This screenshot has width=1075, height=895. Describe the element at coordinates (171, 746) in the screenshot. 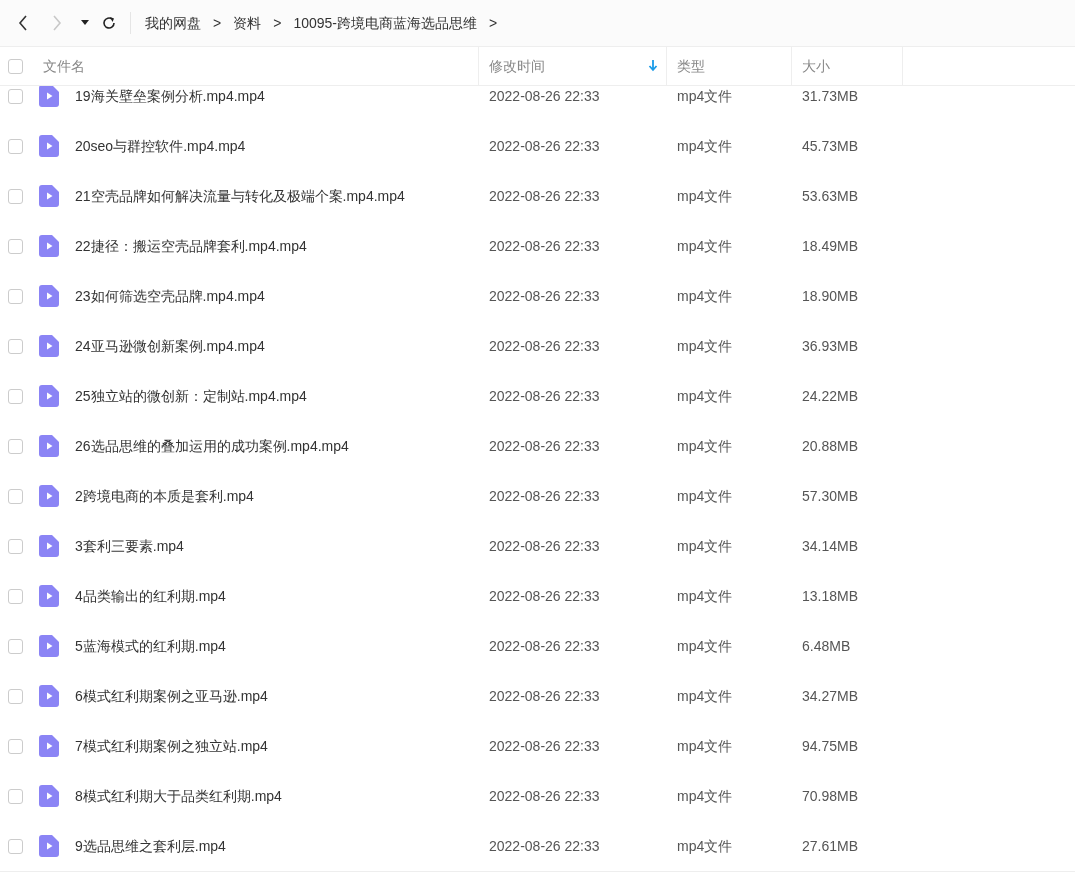

I see `file-name: 7模式红利期案例之独立站.mp4` at that location.